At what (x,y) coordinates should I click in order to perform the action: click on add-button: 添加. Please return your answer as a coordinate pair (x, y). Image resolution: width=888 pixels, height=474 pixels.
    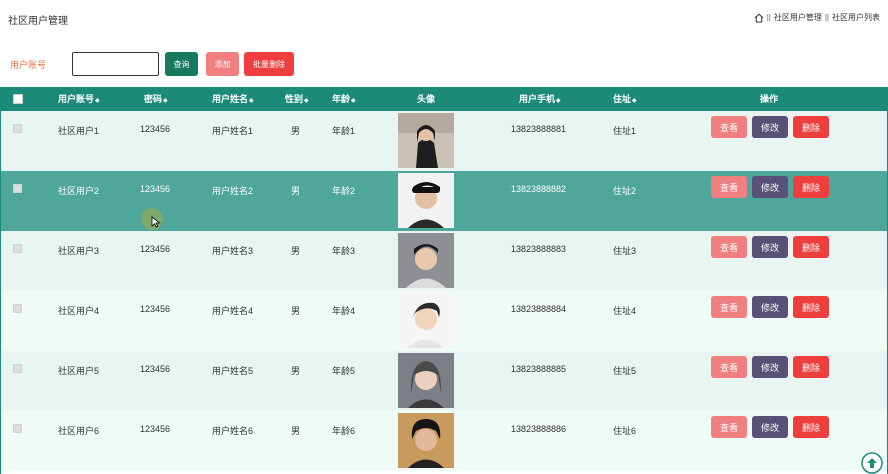
    Looking at the image, I should click on (222, 64).